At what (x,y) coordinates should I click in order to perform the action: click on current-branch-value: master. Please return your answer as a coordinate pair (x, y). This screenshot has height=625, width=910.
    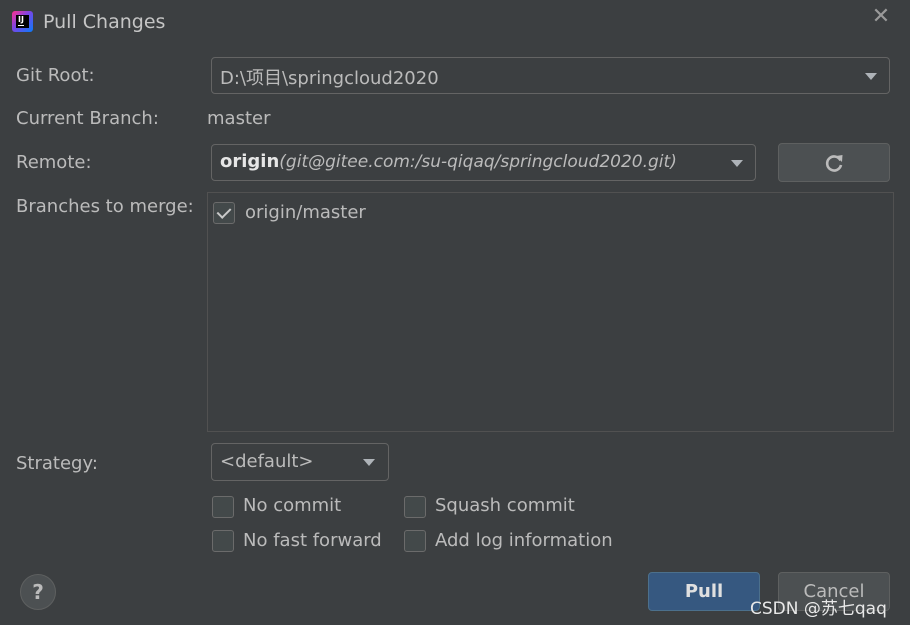
    Looking at the image, I should click on (239, 118).